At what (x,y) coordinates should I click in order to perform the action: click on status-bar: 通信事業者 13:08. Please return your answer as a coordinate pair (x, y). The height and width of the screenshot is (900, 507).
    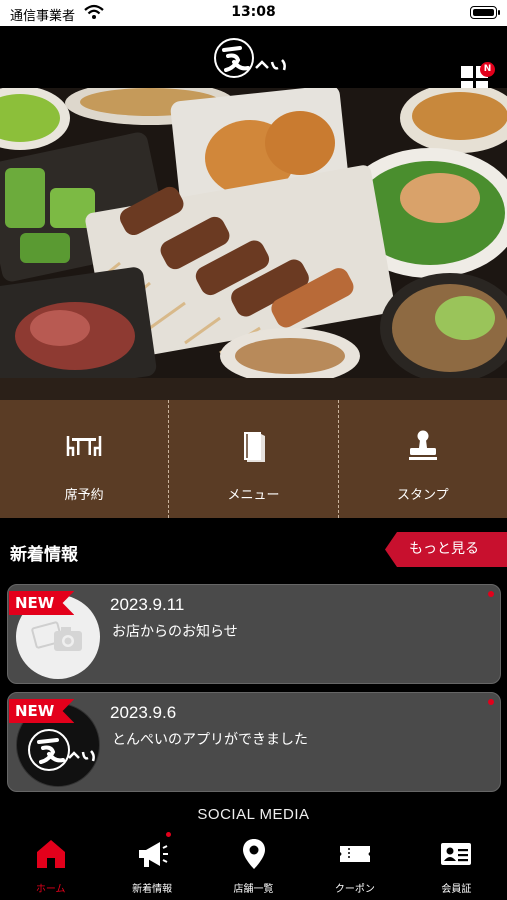
    Looking at the image, I should click on (253, 13).